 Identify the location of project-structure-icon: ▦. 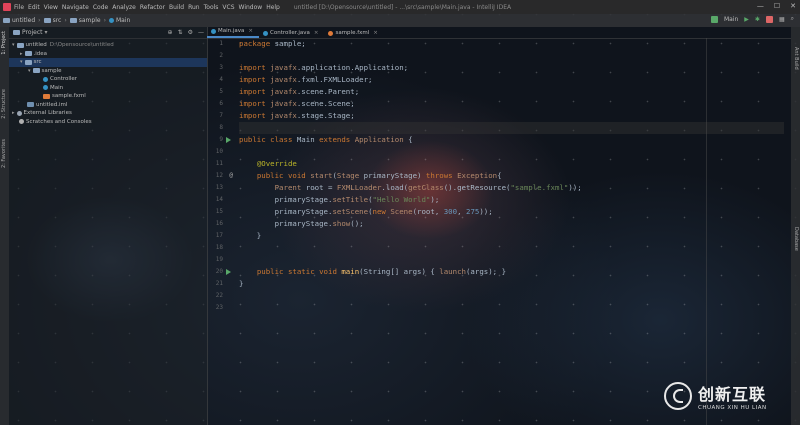
(782, 19).